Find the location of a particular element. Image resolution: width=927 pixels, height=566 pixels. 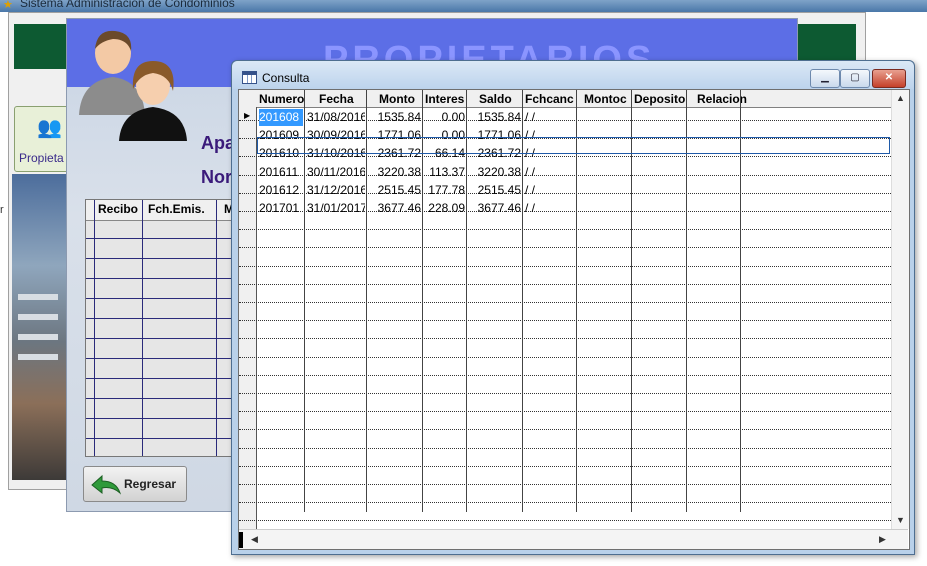

cell-saldo: 2515.45 is located at coordinates (495, 190).